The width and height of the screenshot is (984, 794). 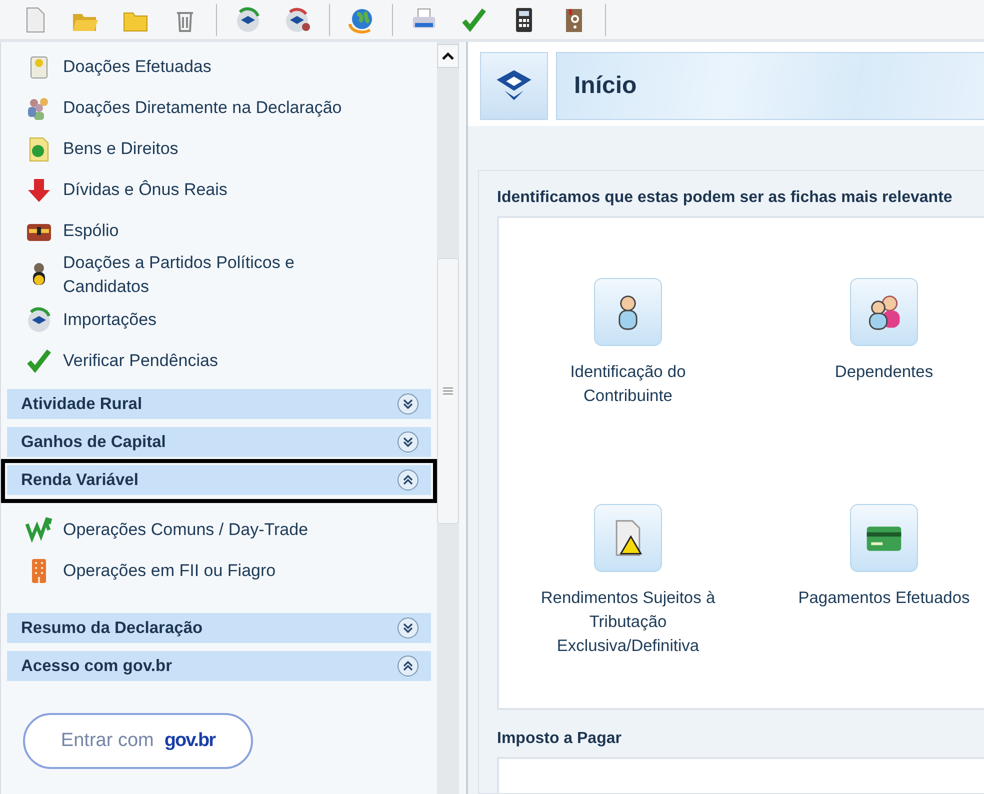 I want to click on login-button: Entrar com gov.br, so click(x=138, y=741).